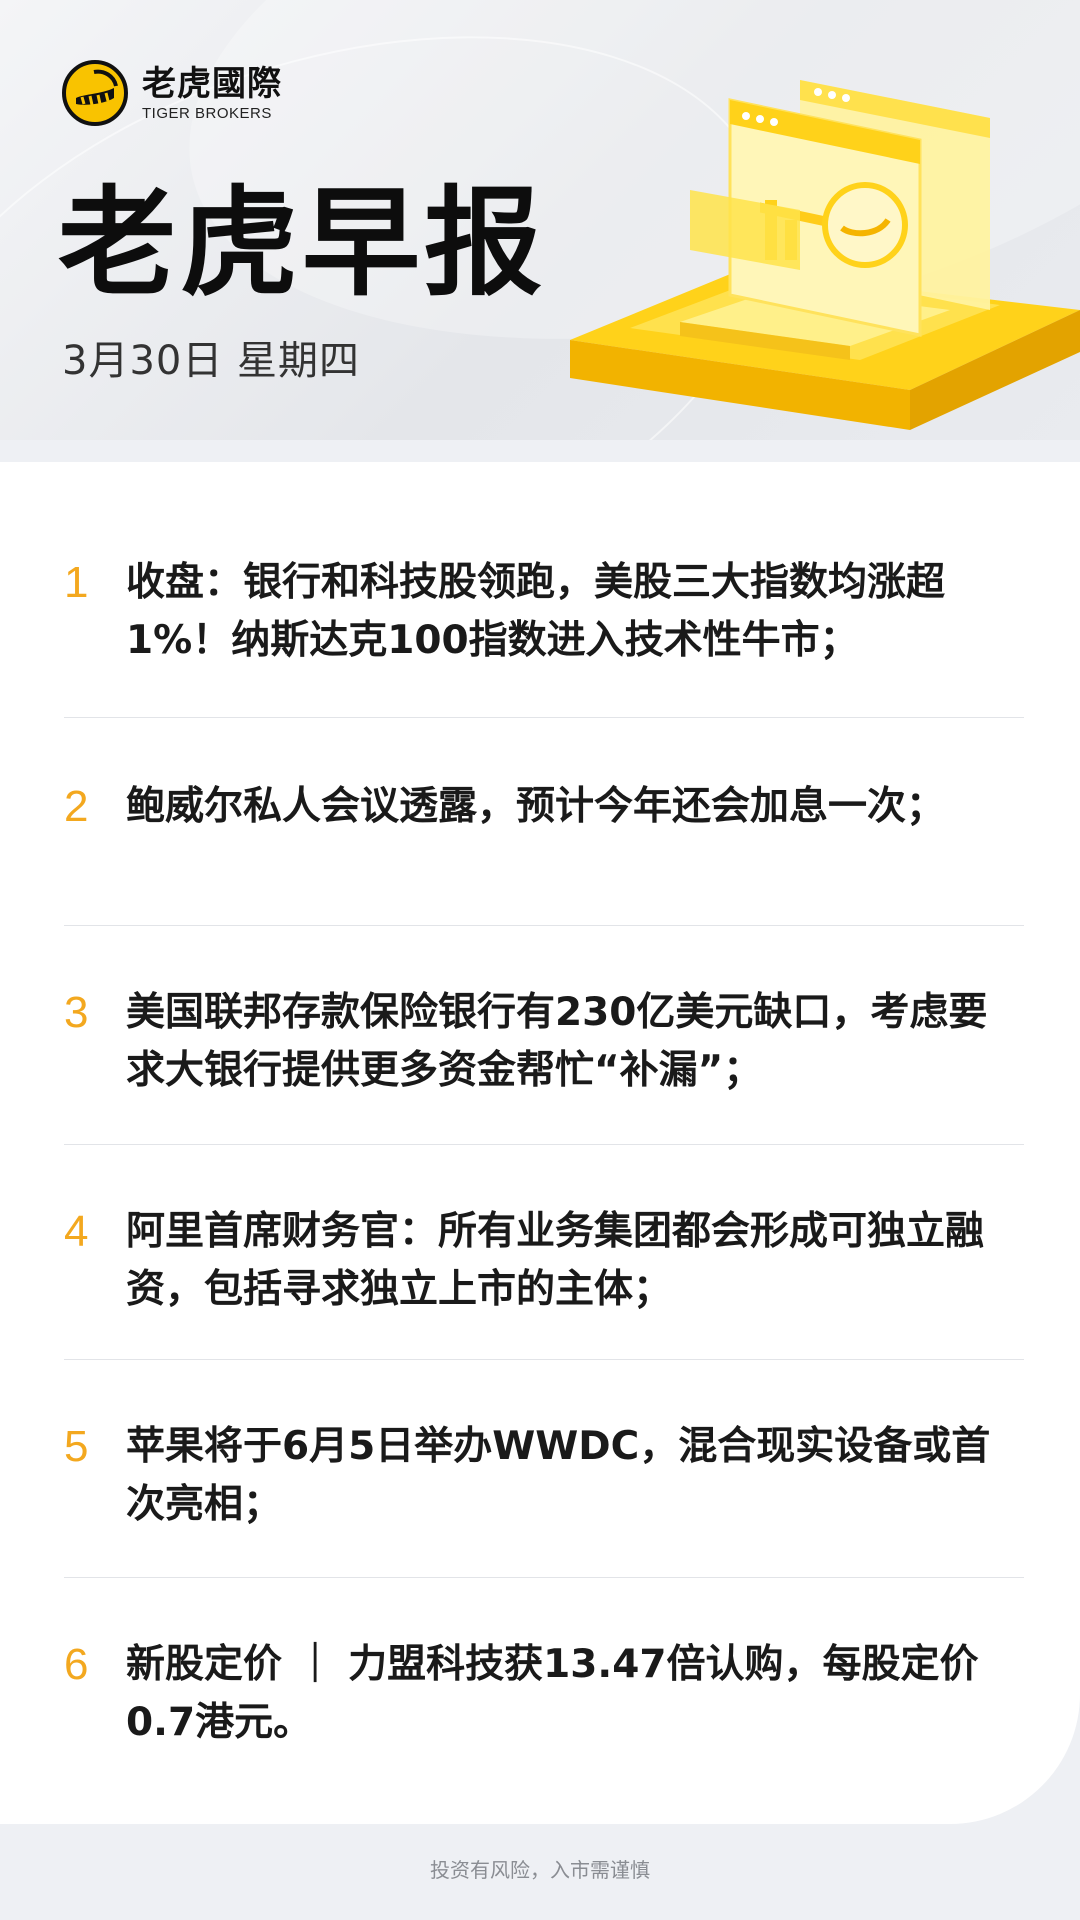  I want to click on news-number: 4, so click(76, 1231).